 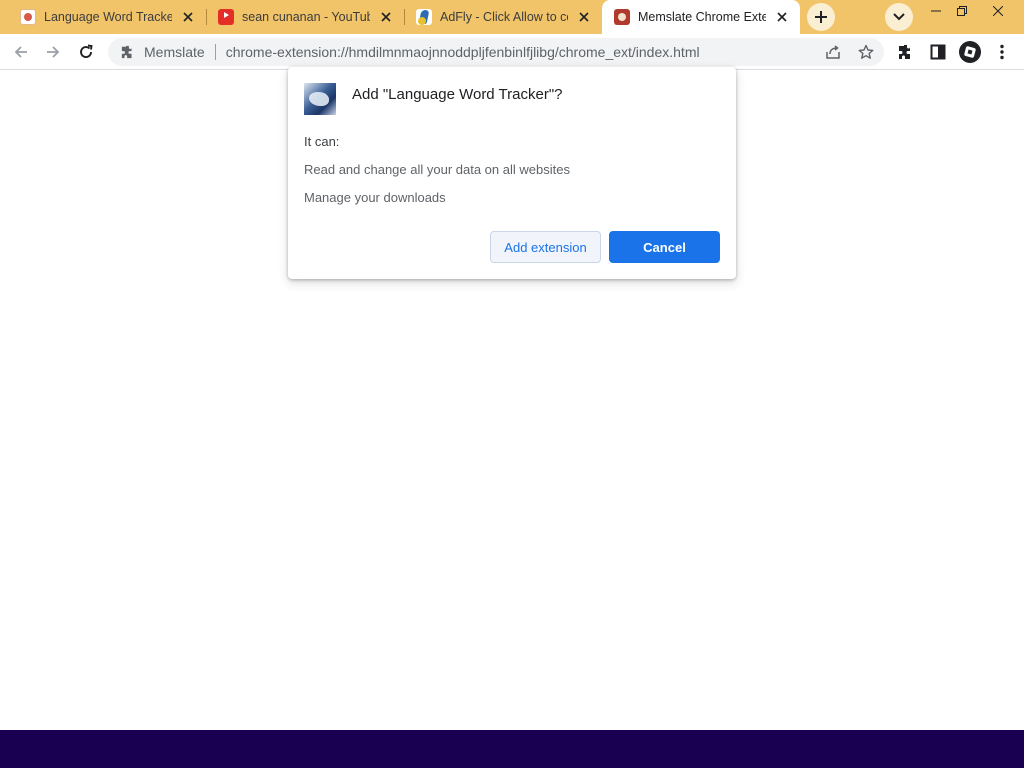 I want to click on youtube-favicon-icon, so click(x=226, y=17).